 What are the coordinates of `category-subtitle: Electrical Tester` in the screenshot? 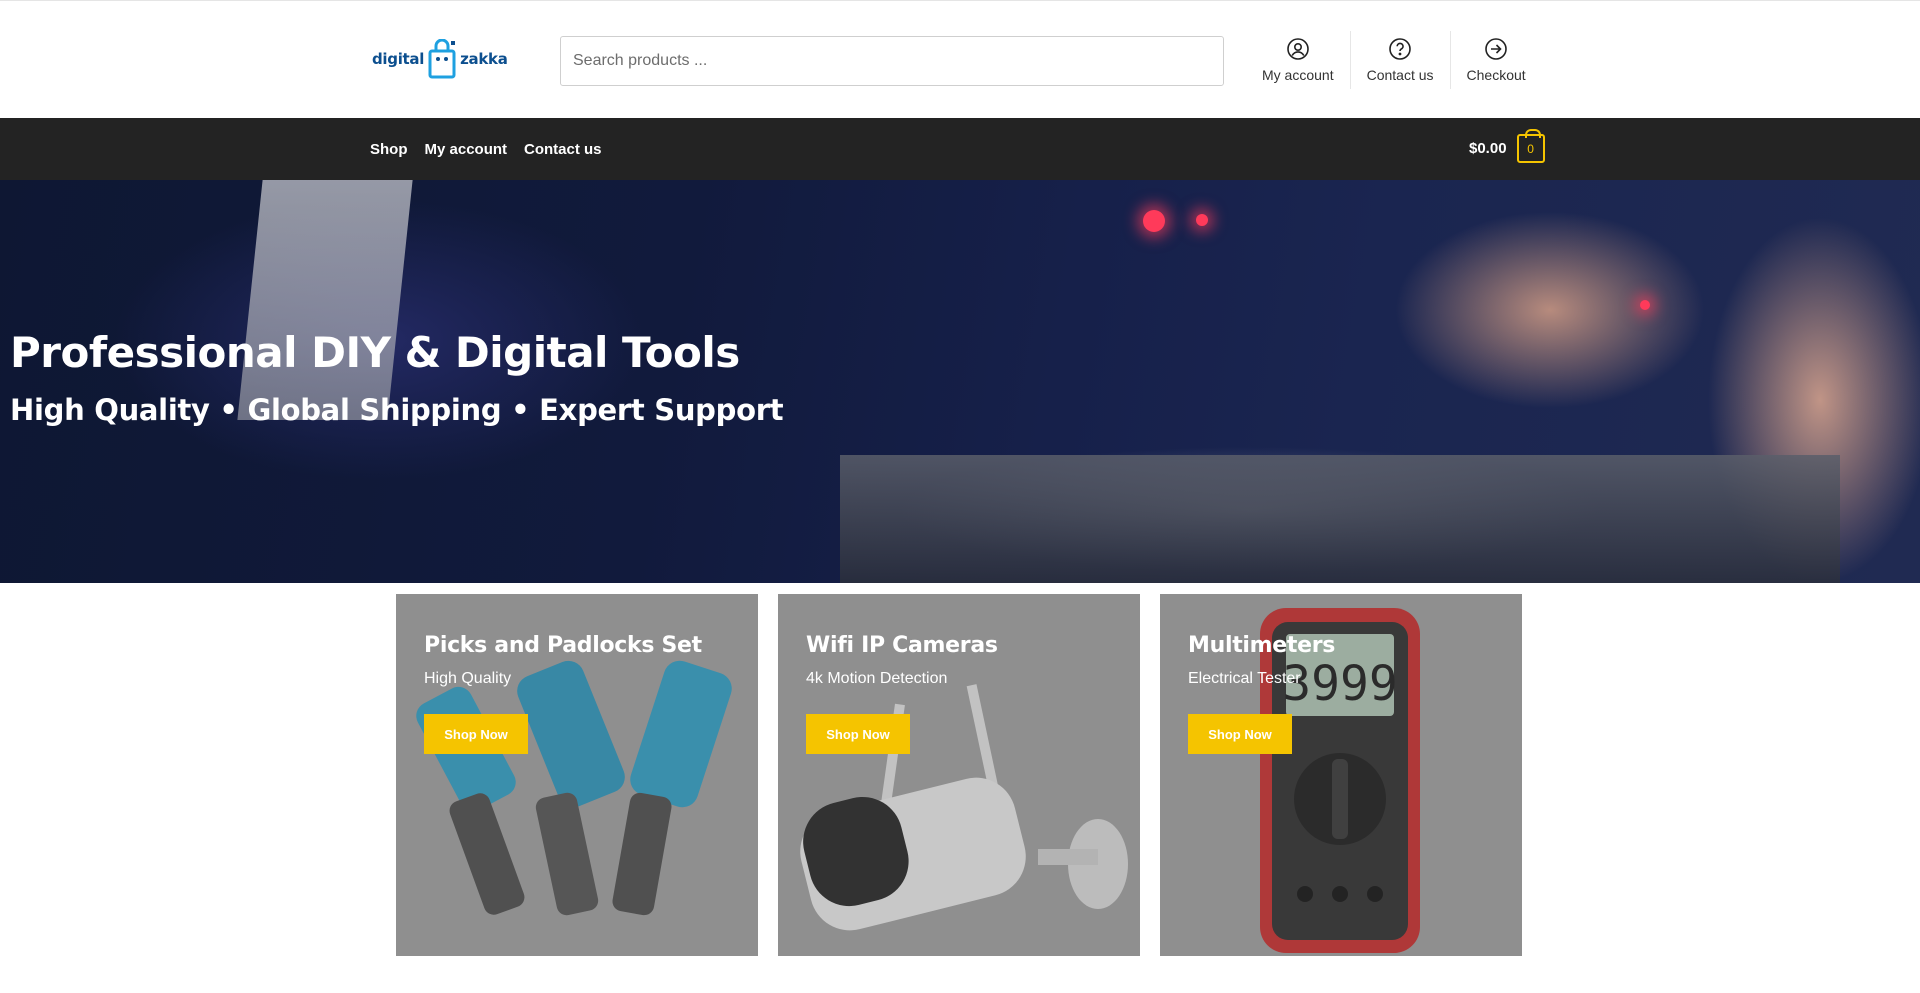 It's located at (1244, 678).